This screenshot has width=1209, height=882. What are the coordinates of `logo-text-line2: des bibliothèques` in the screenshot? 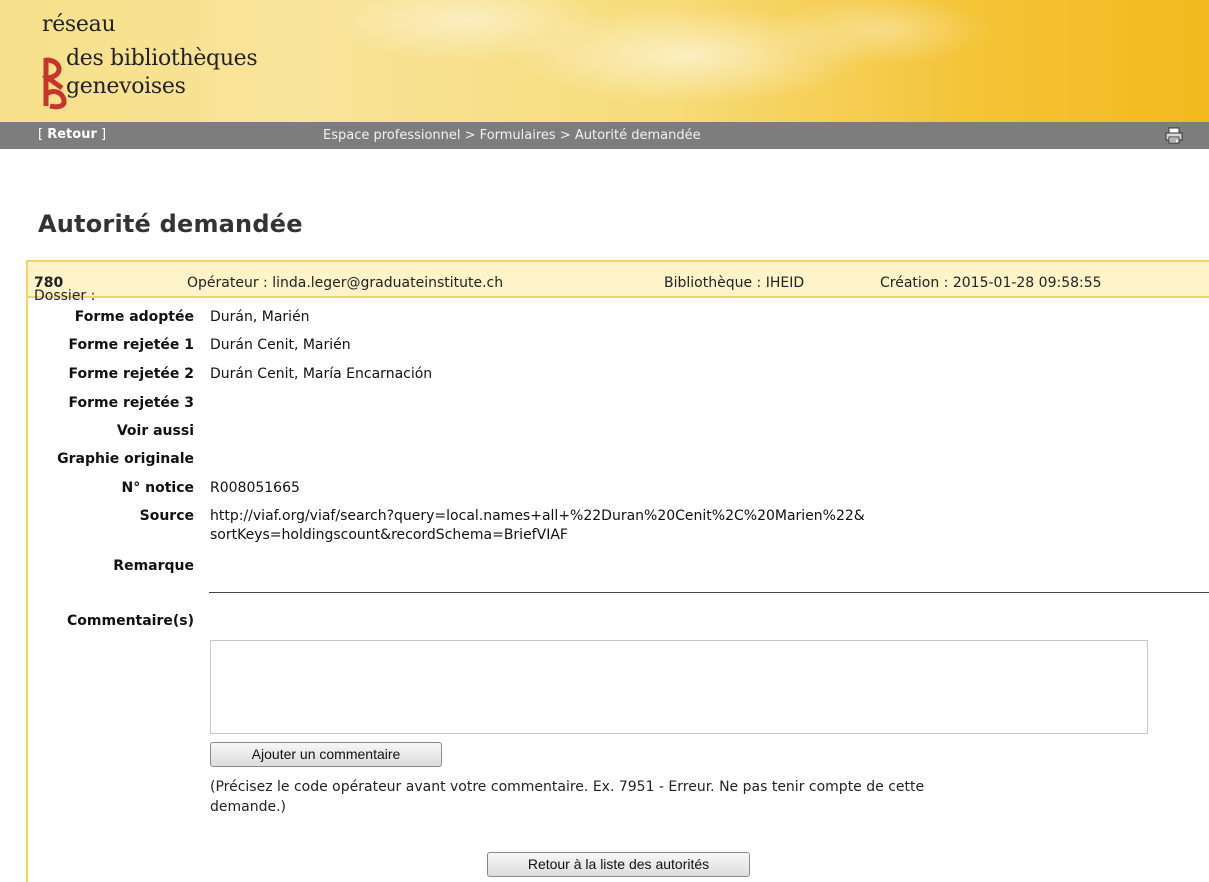 It's located at (162, 58).